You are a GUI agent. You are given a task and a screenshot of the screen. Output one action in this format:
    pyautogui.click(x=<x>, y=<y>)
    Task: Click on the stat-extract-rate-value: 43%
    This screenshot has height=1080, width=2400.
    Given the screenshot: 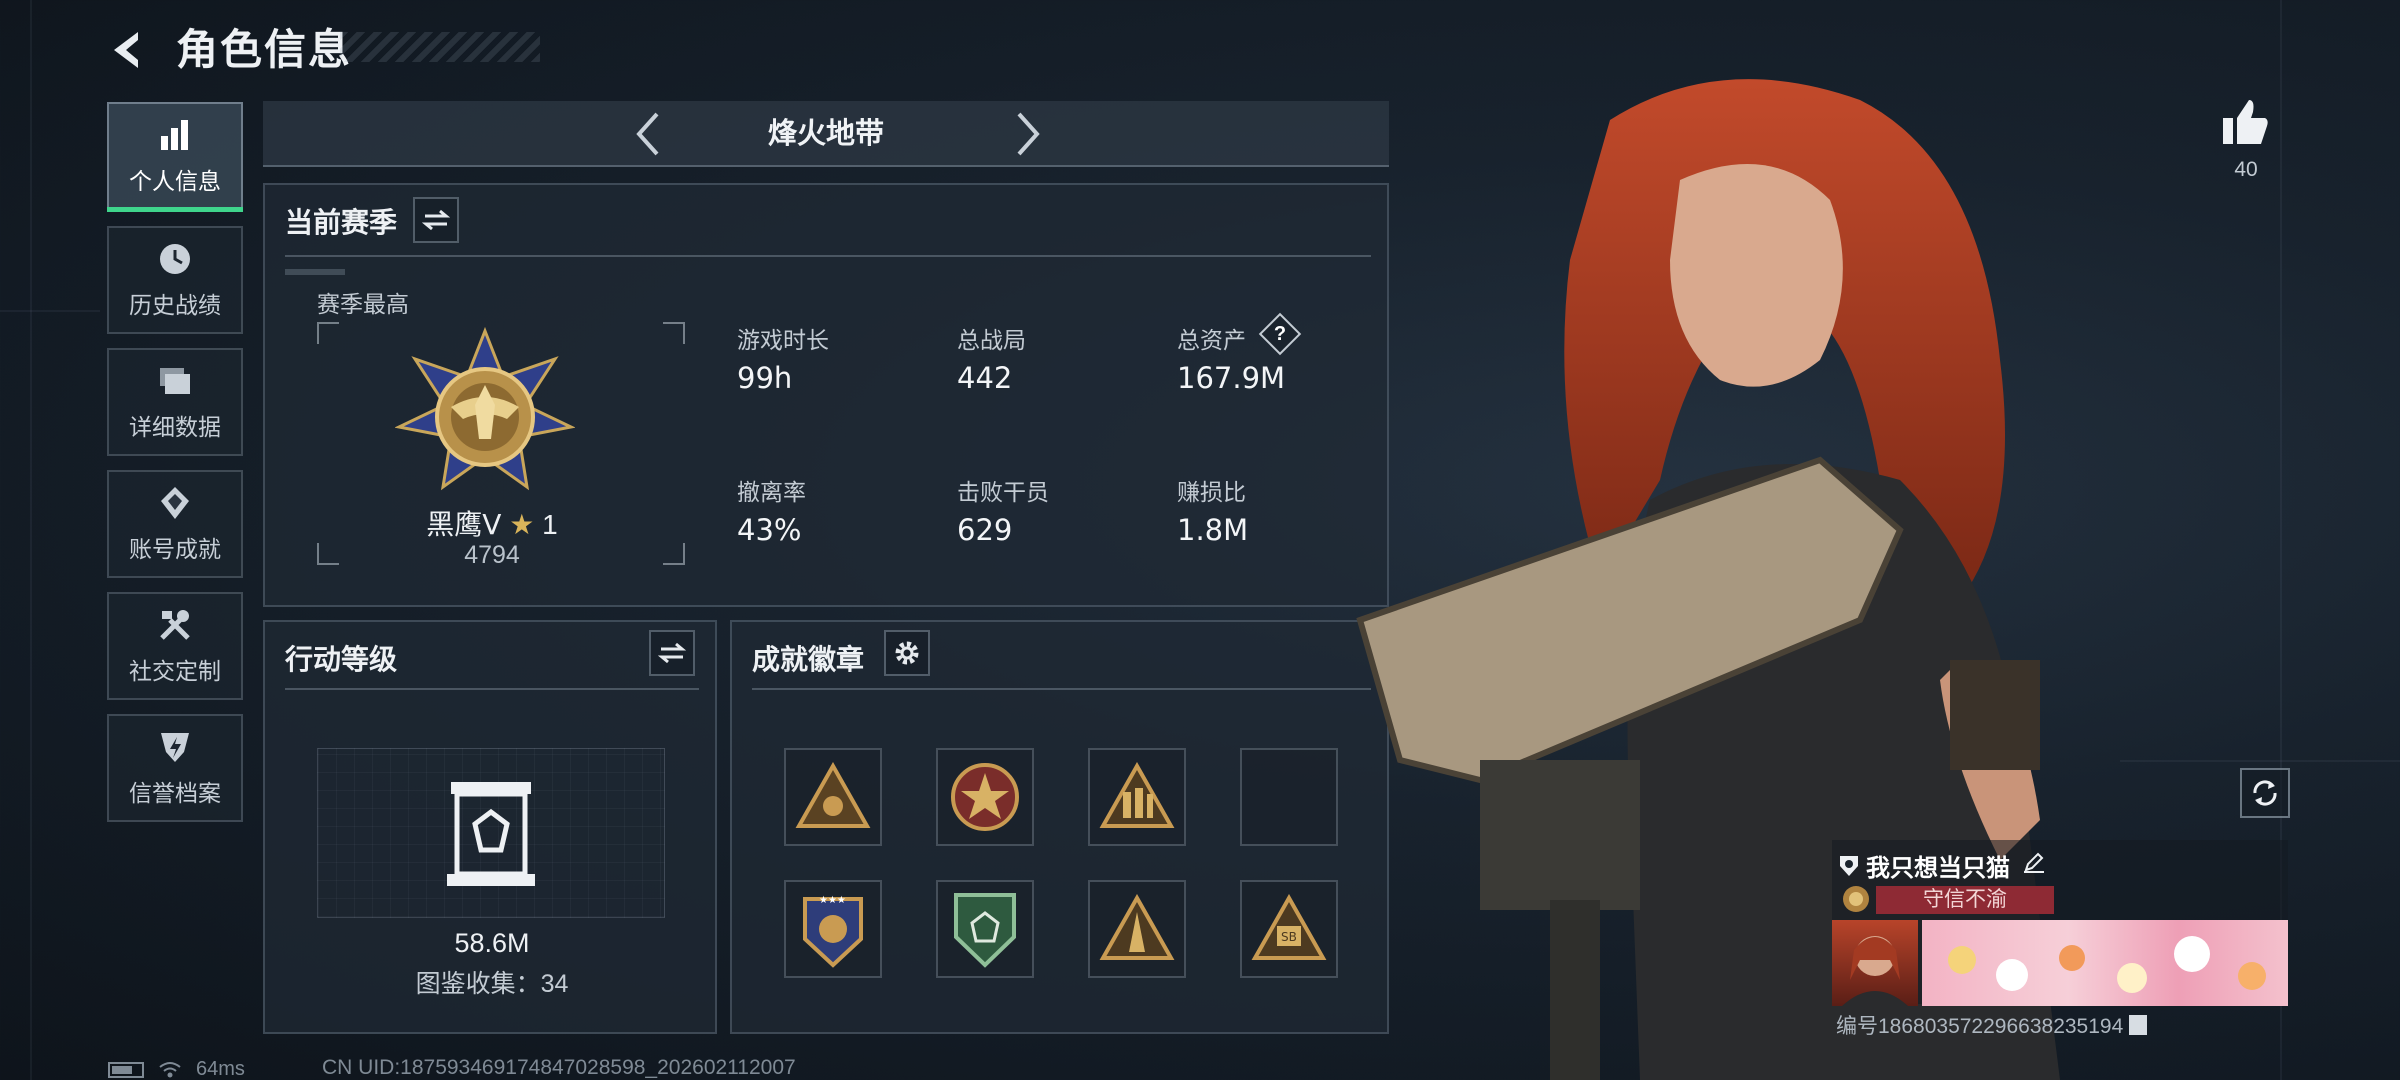 What is the action you would take?
    pyautogui.click(x=769, y=530)
    